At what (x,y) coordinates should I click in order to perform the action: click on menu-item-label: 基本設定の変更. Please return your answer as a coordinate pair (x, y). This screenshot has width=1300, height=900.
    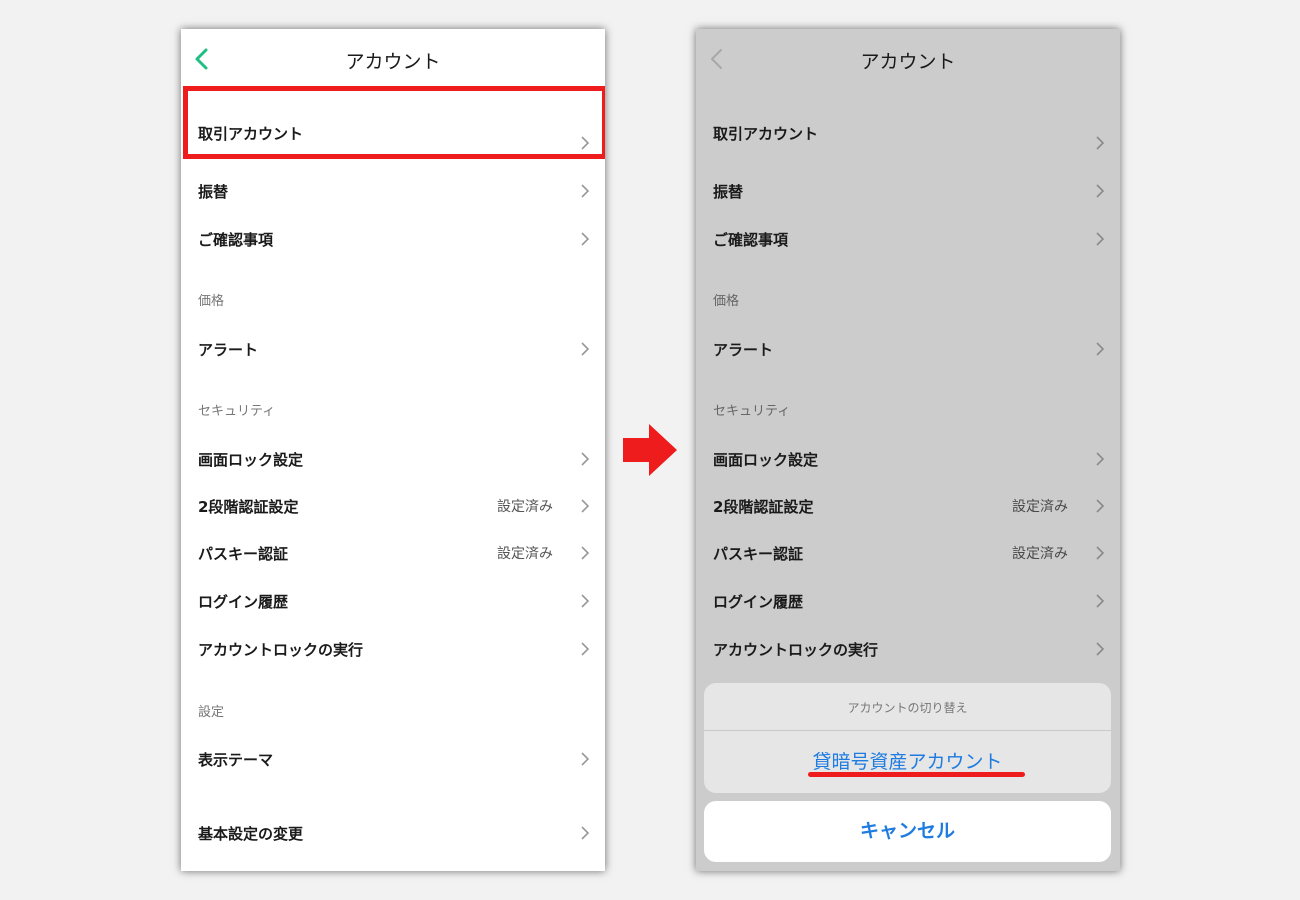
    Looking at the image, I should click on (251, 834).